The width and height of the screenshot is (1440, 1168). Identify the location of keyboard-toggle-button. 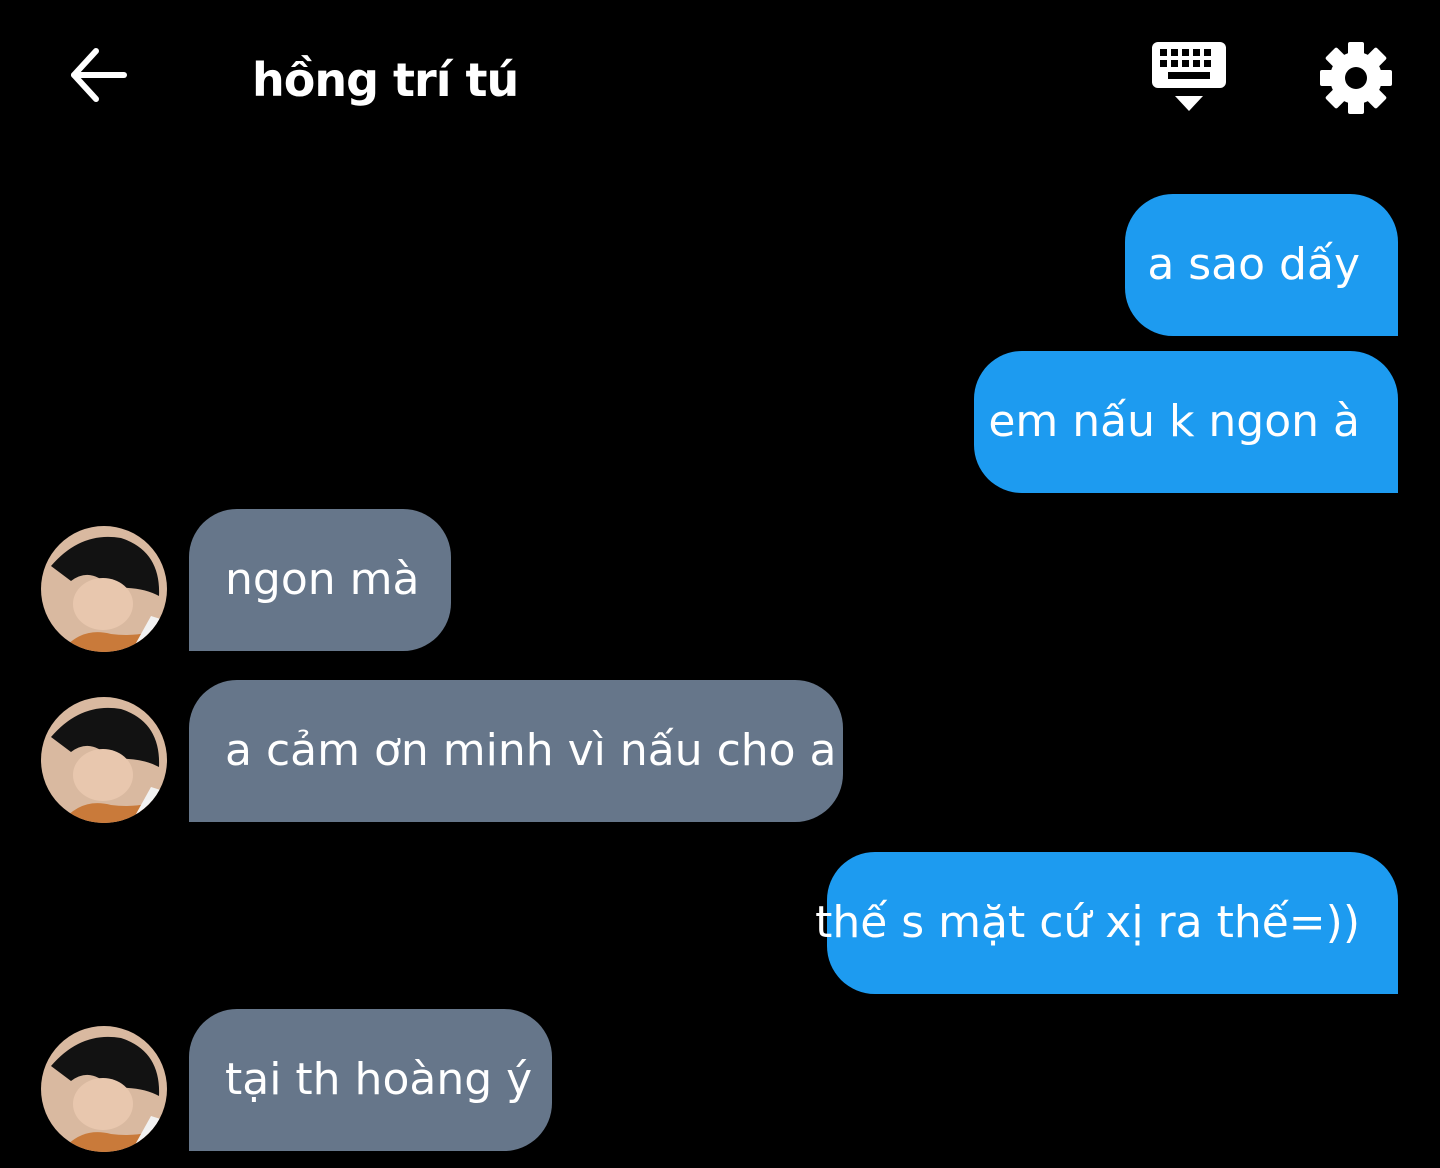
(1189, 78).